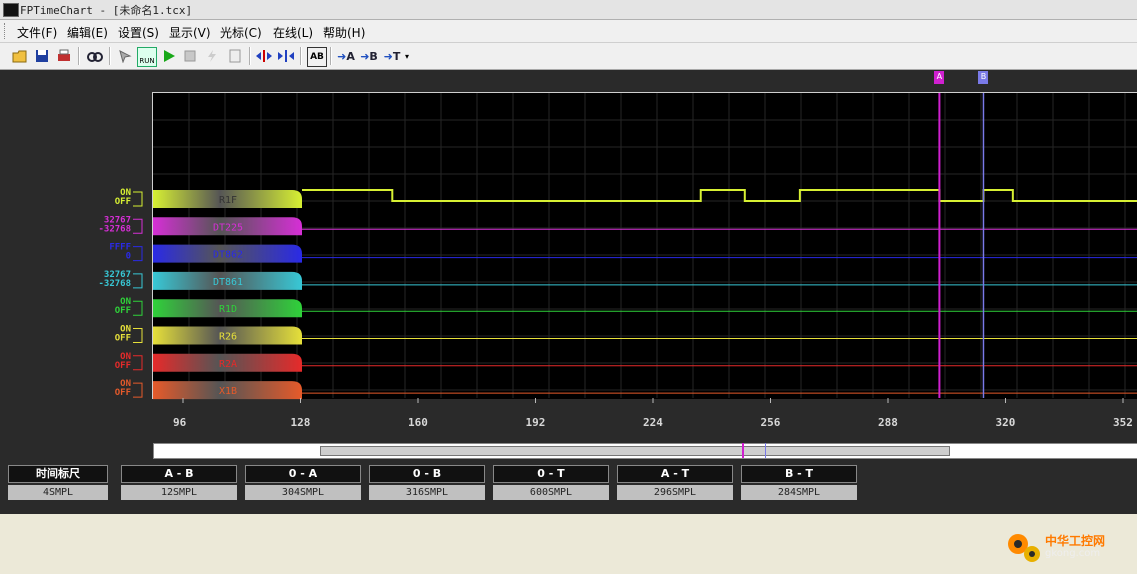  What do you see at coordinates (37, 32) in the screenshot?
I see `menu-file: 文件(F)` at bounding box center [37, 32].